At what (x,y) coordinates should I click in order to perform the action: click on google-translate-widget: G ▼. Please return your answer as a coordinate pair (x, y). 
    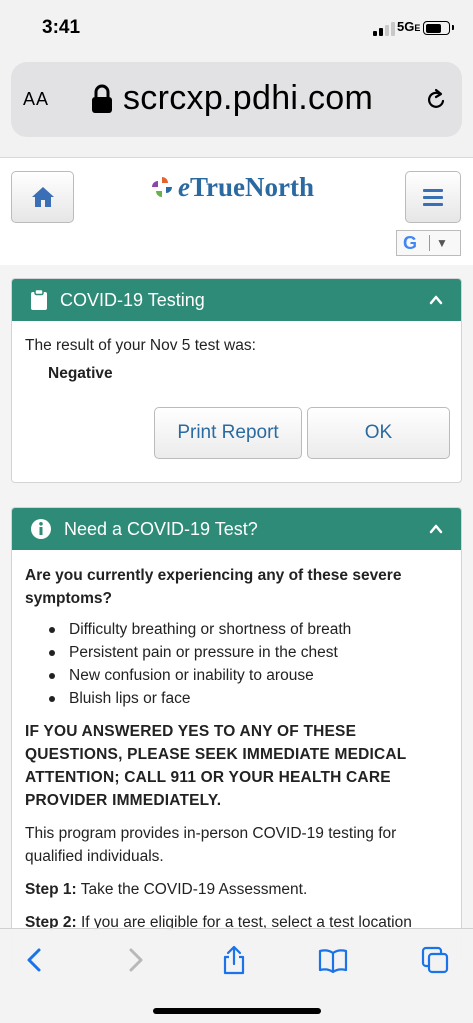
    Looking at the image, I should click on (428, 243).